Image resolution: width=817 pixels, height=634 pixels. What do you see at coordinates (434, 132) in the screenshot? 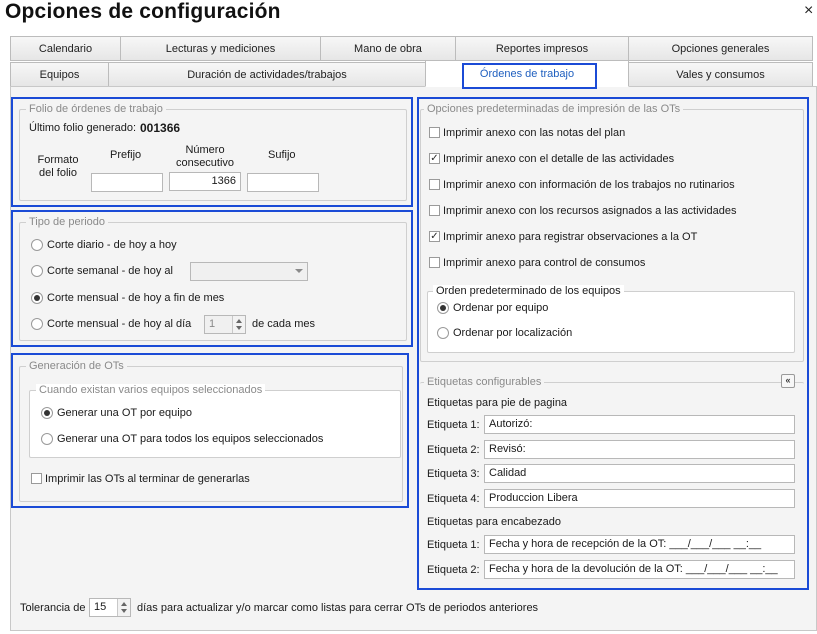
I see `checkbox-notas-plan` at bounding box center [434, 132].